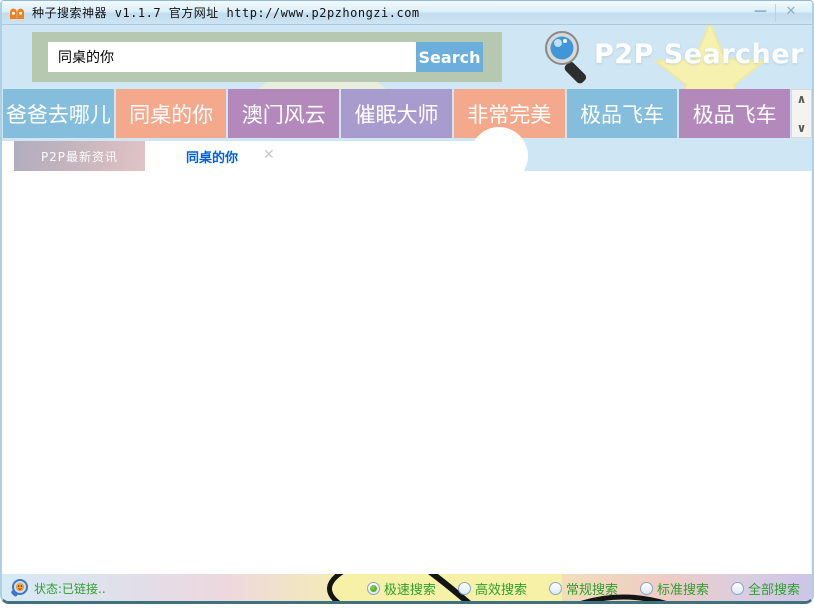  Describe the element at coordinates (284, 113) in the screenshot. I see `hot-keyword-button: 澳门风云` at that location.